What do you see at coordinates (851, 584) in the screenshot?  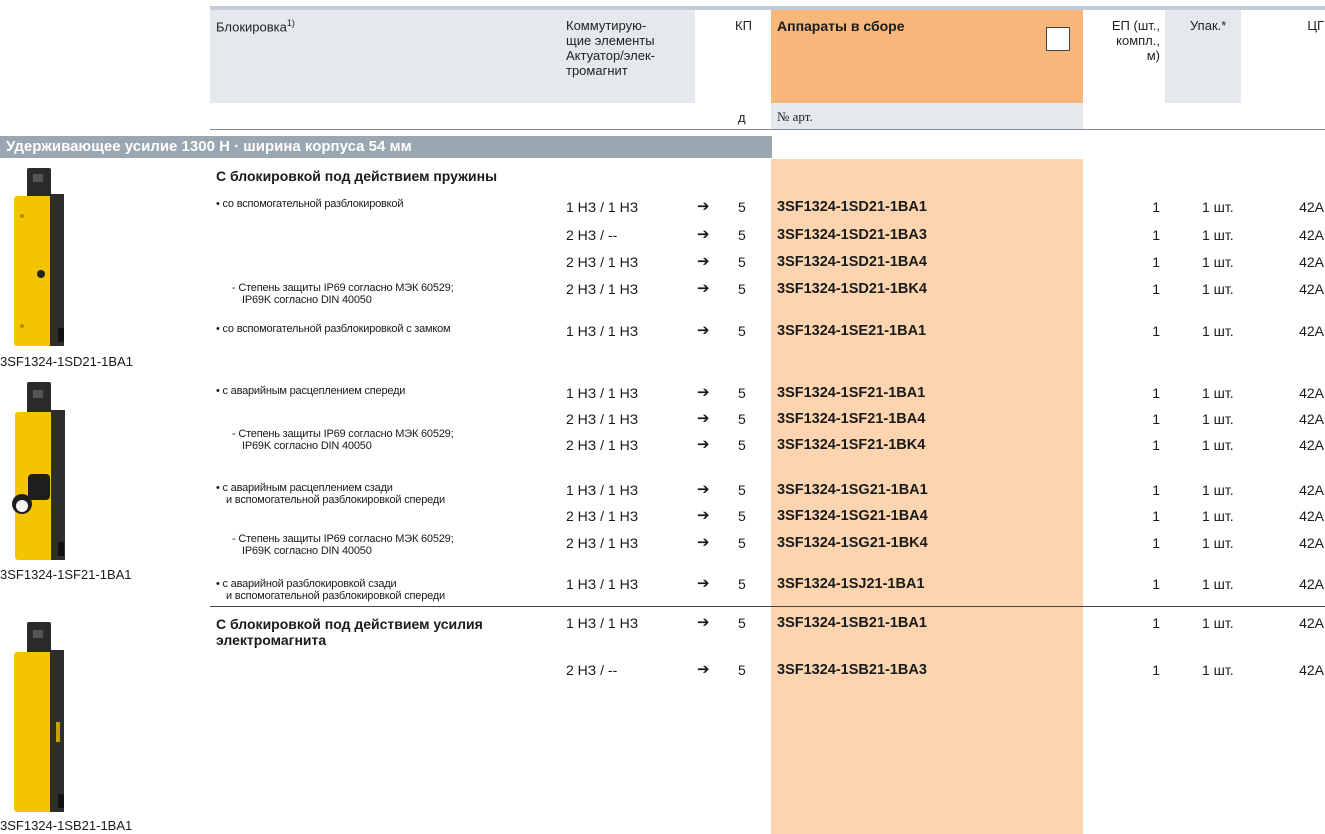 I see `article-number: 3SF1324-1SJ21-1BA1` at bounding box center [851, 584].